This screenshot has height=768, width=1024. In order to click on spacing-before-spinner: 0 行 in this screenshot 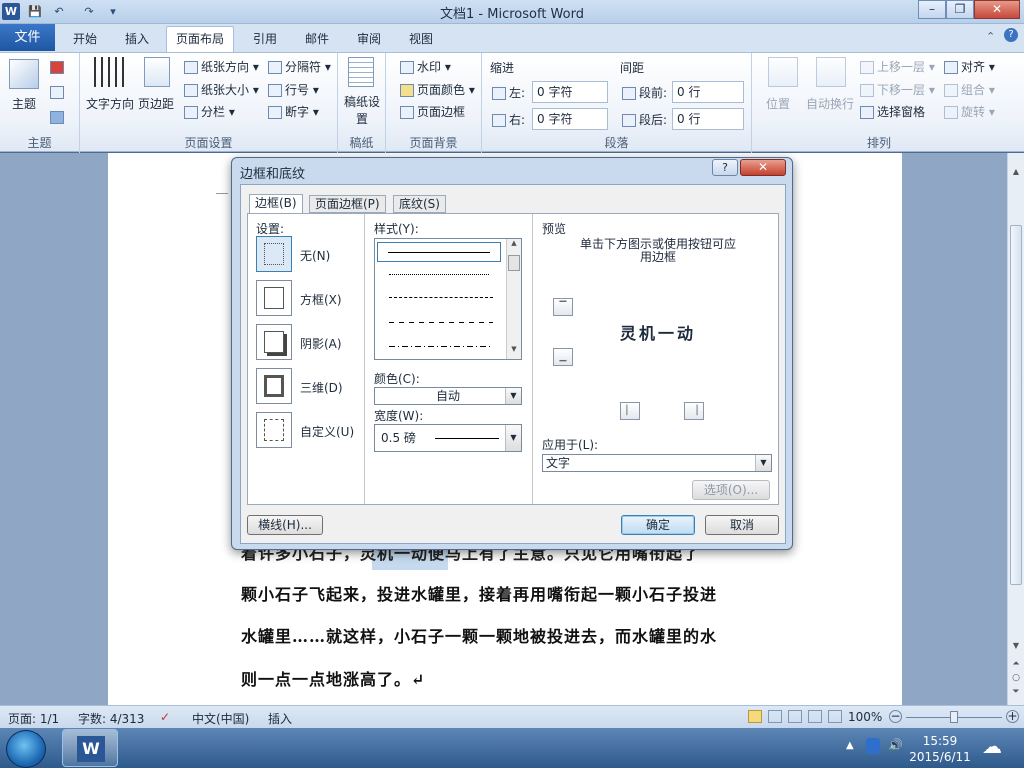, I will do `click(708, 92)`.